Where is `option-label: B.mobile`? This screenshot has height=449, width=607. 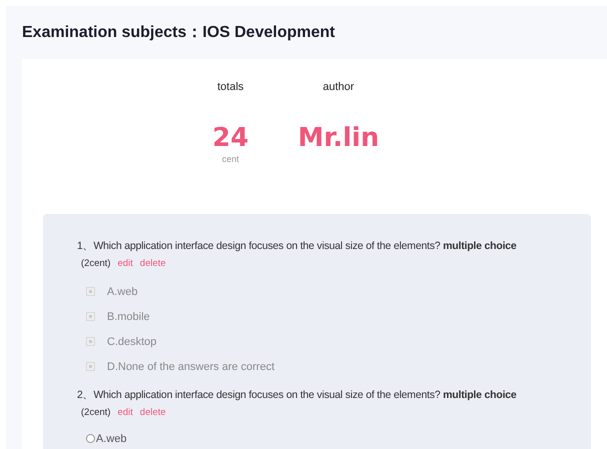 option-label: B.mobile is located at coordinates (128, 317).